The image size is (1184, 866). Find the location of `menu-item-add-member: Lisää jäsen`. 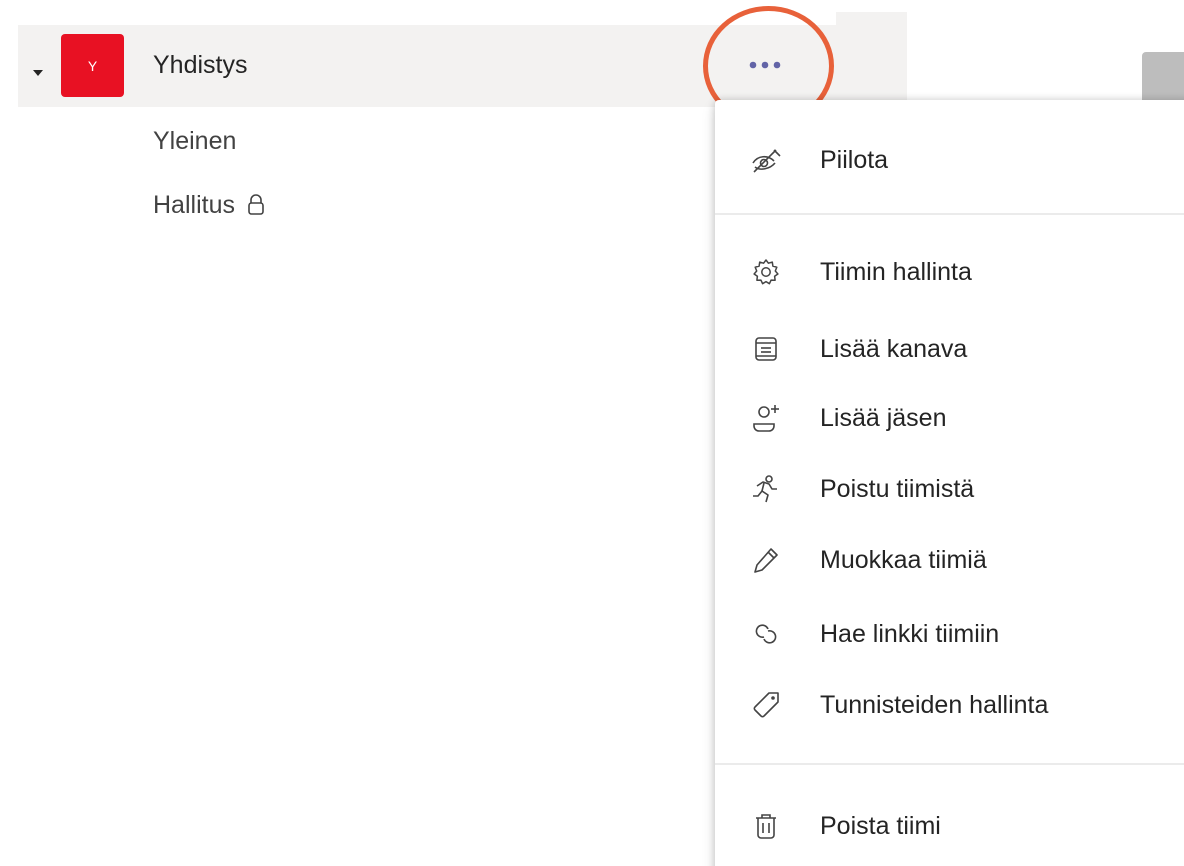

menu-item-add-member: Lisää jäsen is located at coordinates (949, 418).